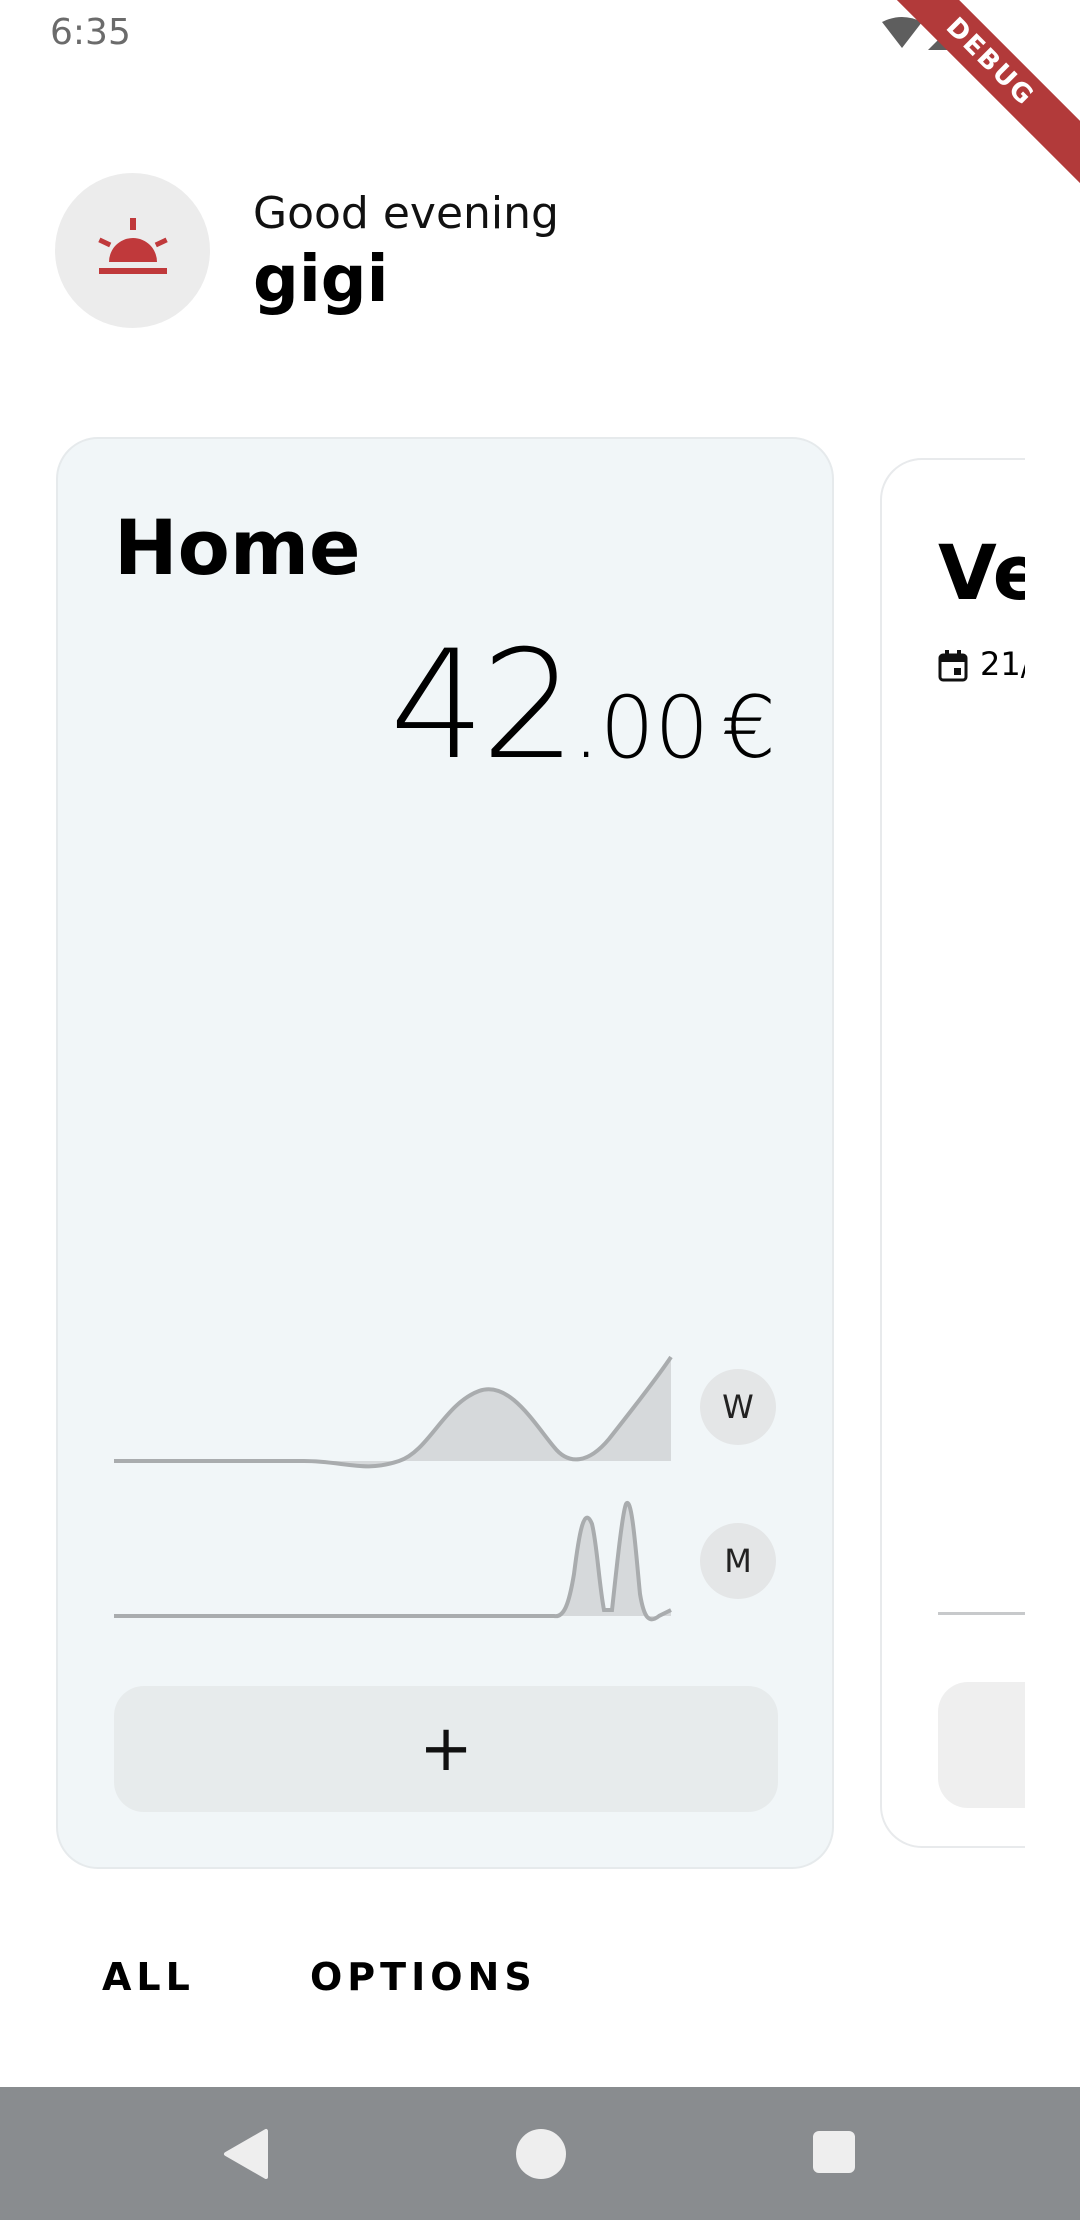 The height and width of the screenshot is (2220, 1080). What do you see at coordinates (321, 280) in the screenshot?
I see `username: gigi` at bounding box center [321, 280].